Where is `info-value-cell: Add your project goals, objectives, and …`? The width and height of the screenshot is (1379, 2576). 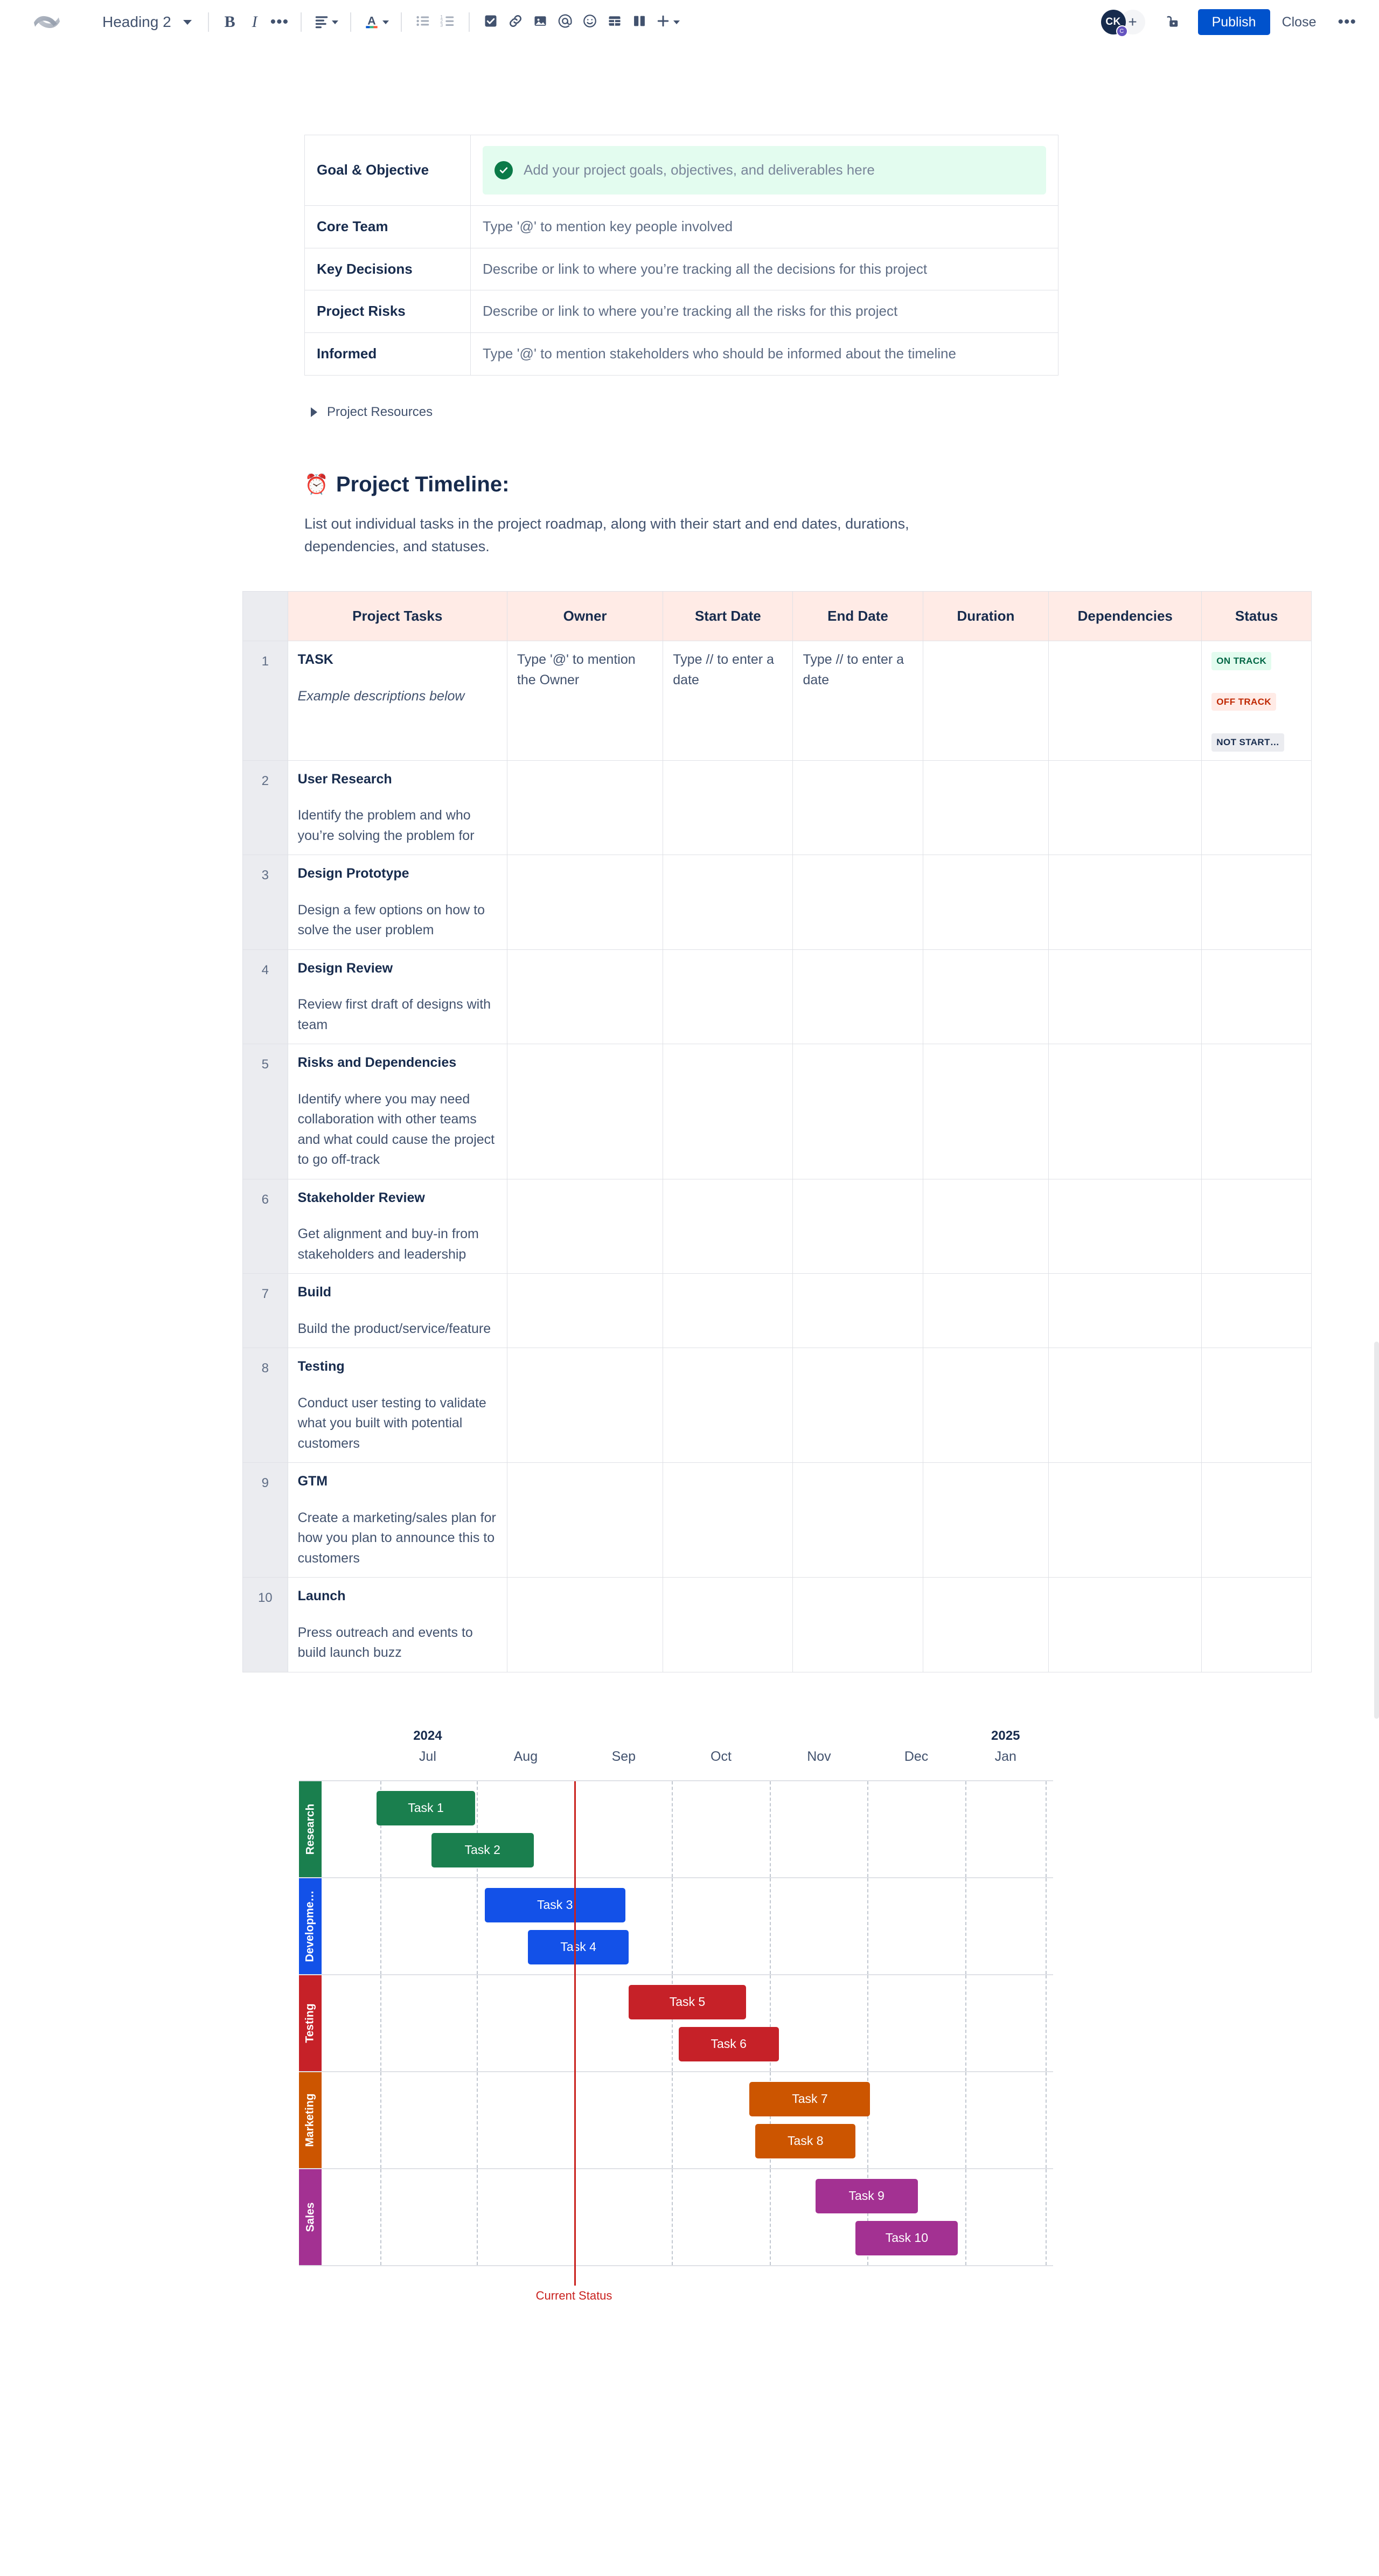
info-value-cell: Add your project goals, objectives, and … is located at coordinates (764, 170).